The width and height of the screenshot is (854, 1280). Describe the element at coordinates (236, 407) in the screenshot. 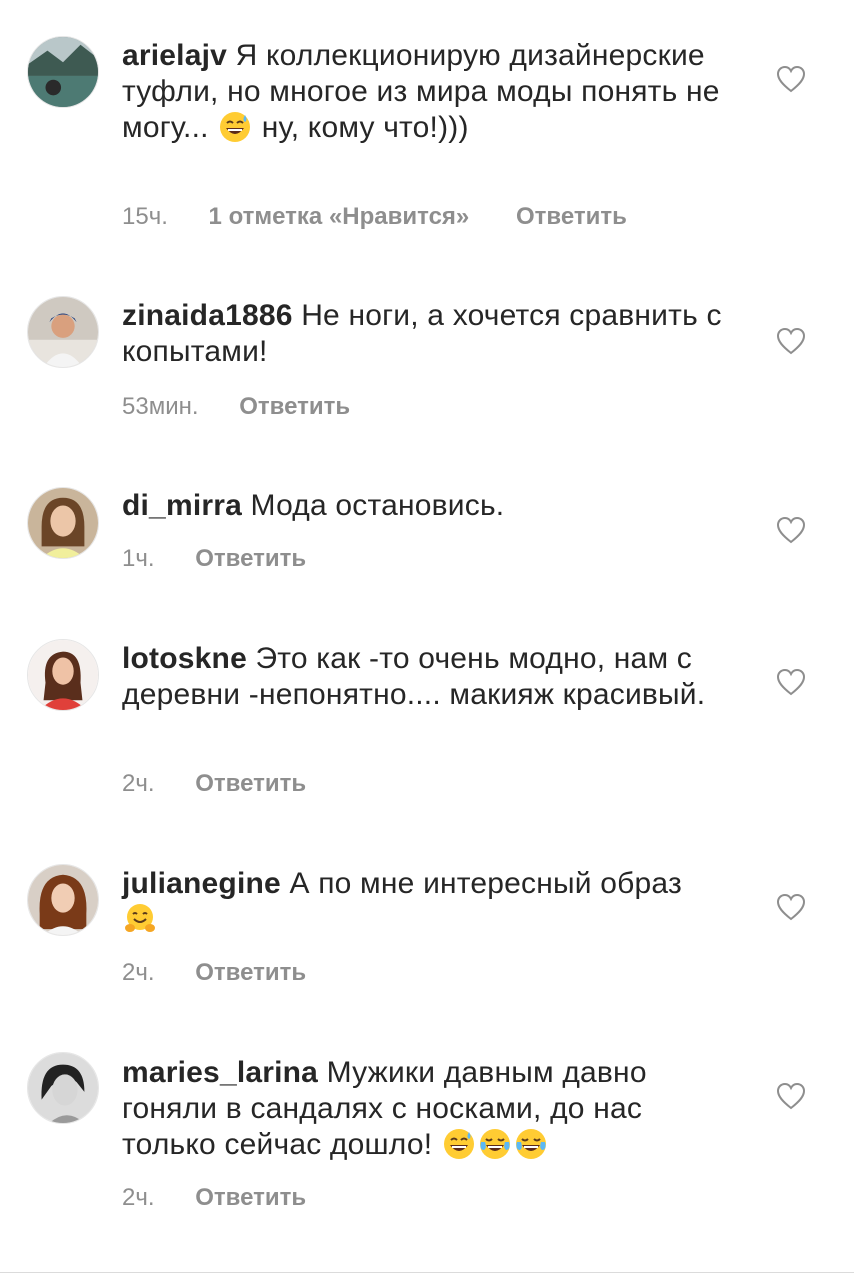

I see `comment-meta: 53мин. Ответить` at that location.